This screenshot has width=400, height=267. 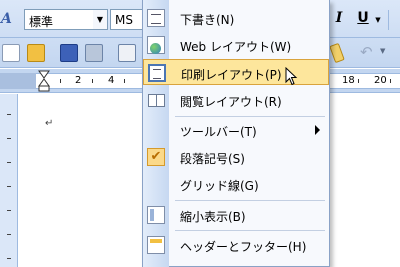 What do you see at coordinates (378, 20) in the screenshot?
I see `underline-dropdown-icon: ▼` at bounding box center [378, 20].